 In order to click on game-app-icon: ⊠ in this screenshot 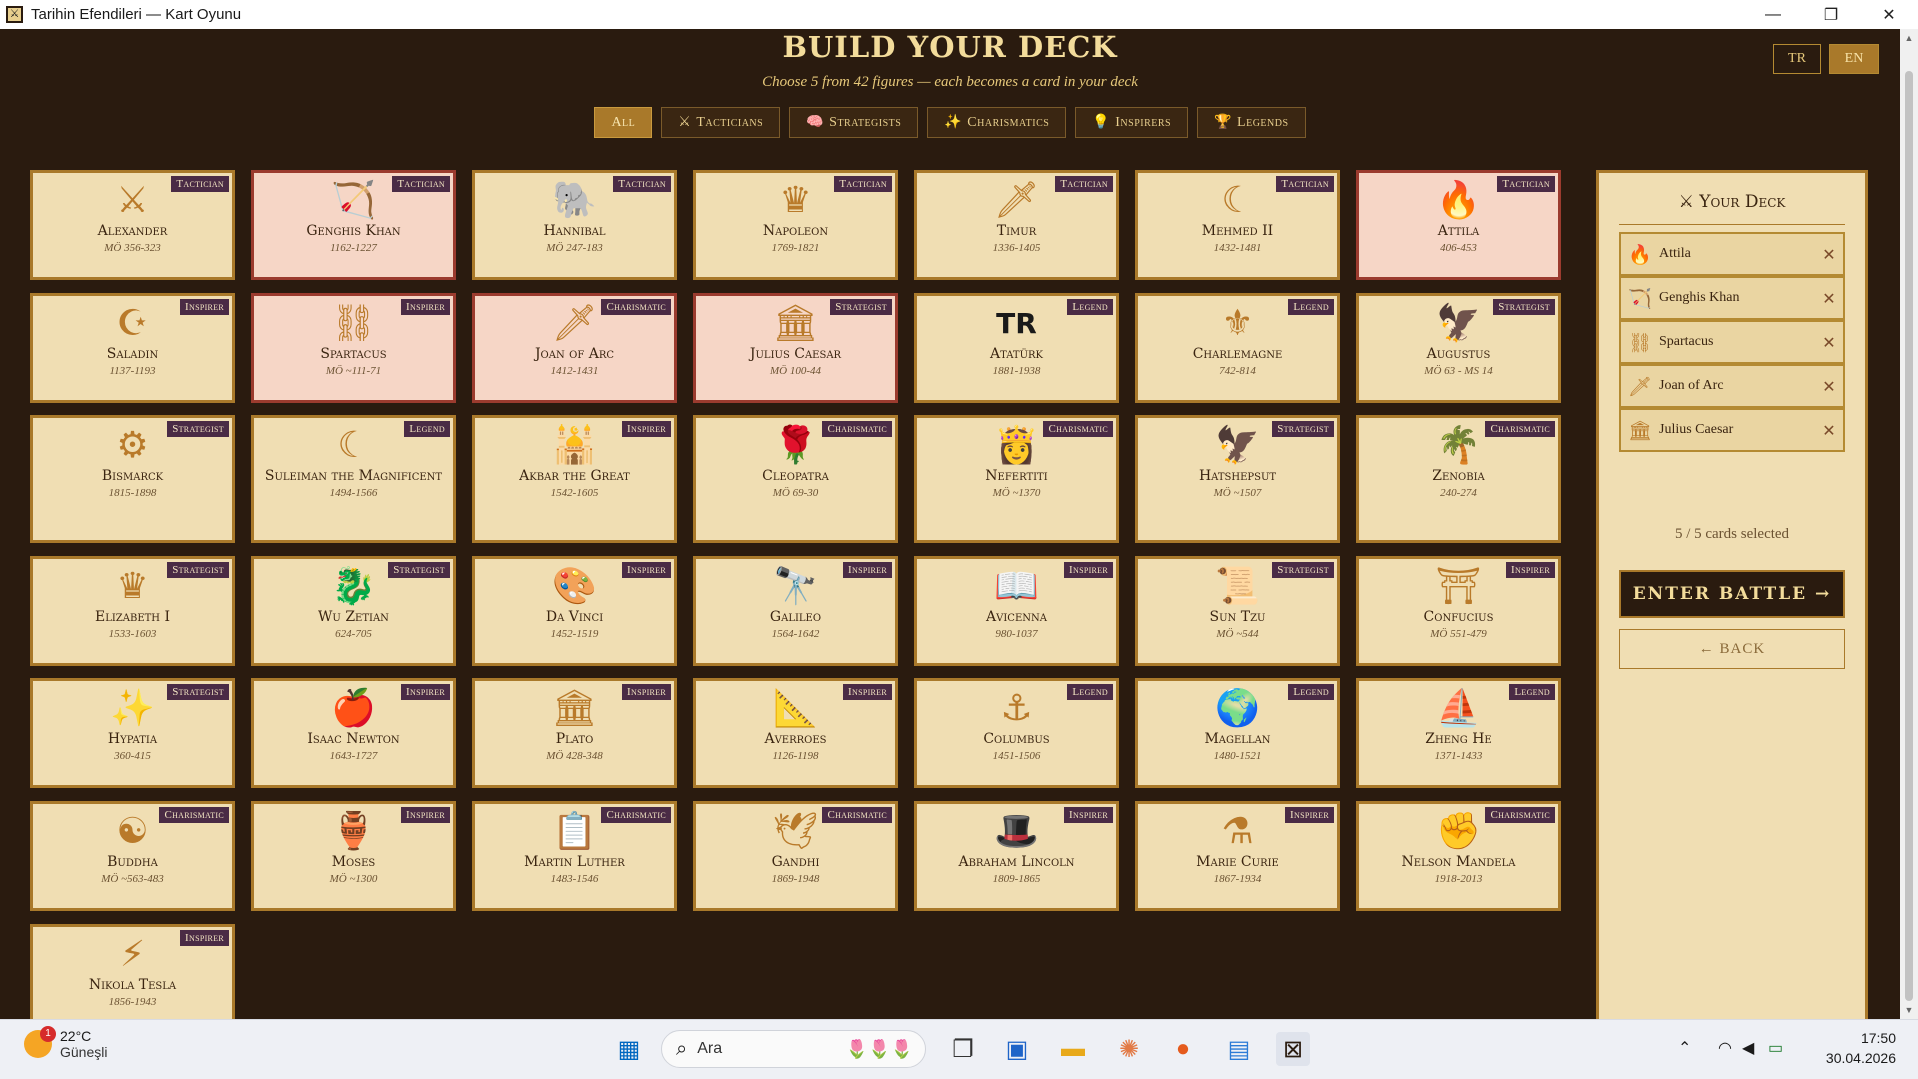, I will do `click(1293, 1049)`.